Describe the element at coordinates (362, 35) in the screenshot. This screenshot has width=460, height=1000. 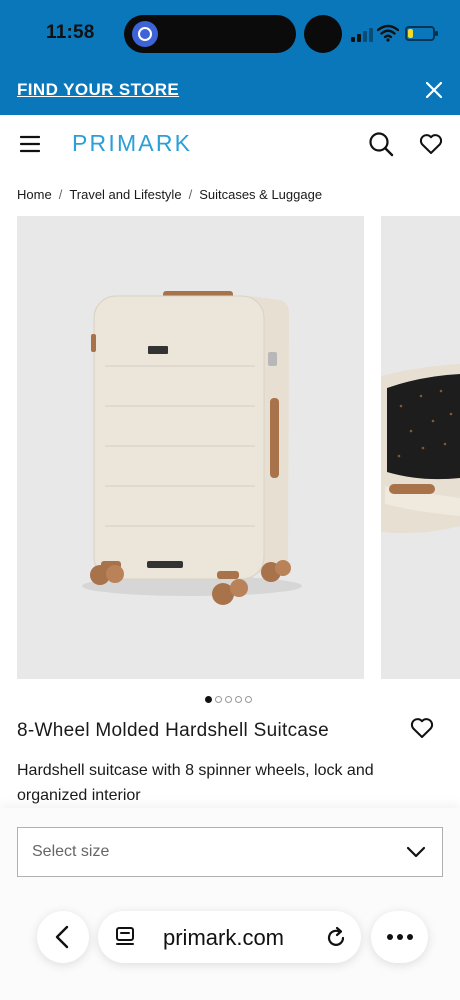
I see `cellular-signal-icon` at that location.